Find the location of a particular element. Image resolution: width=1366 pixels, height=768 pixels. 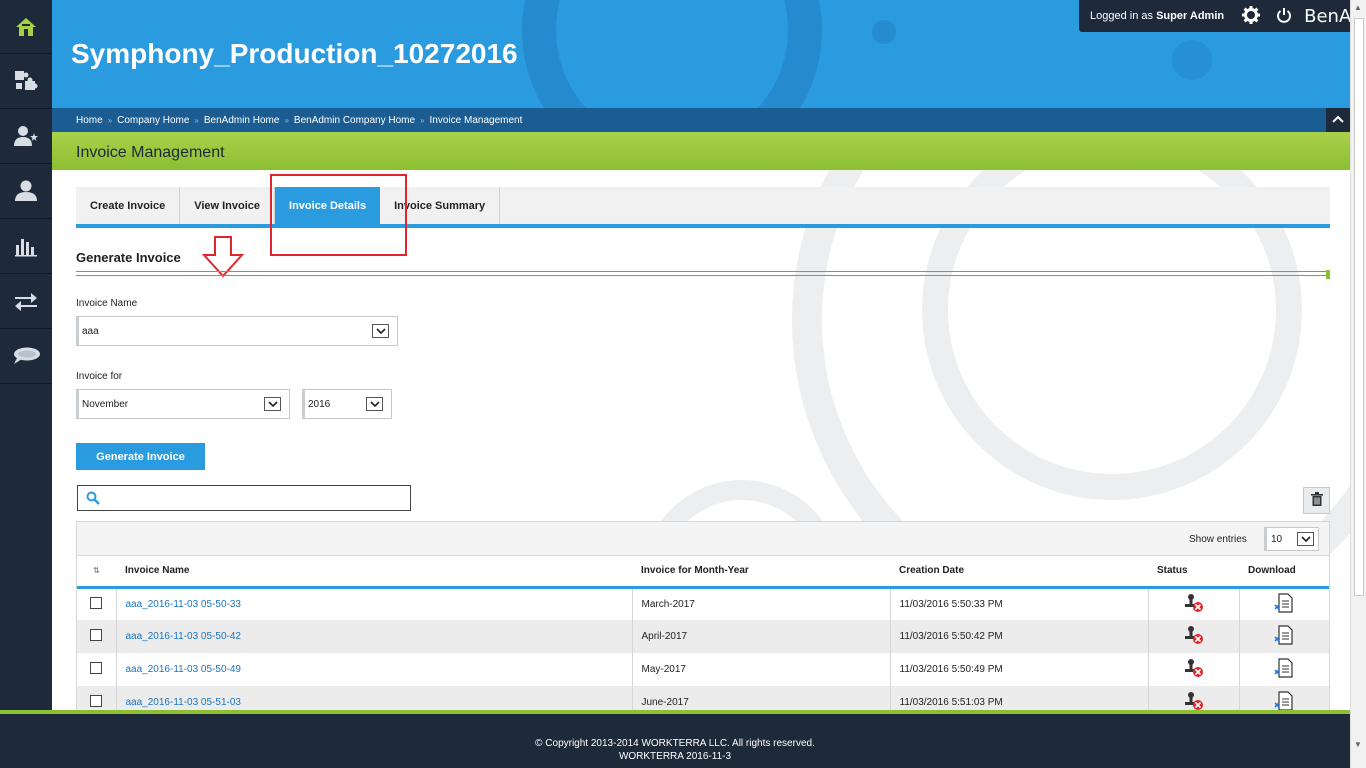

delete-button is located at coordinates (1316, 500).